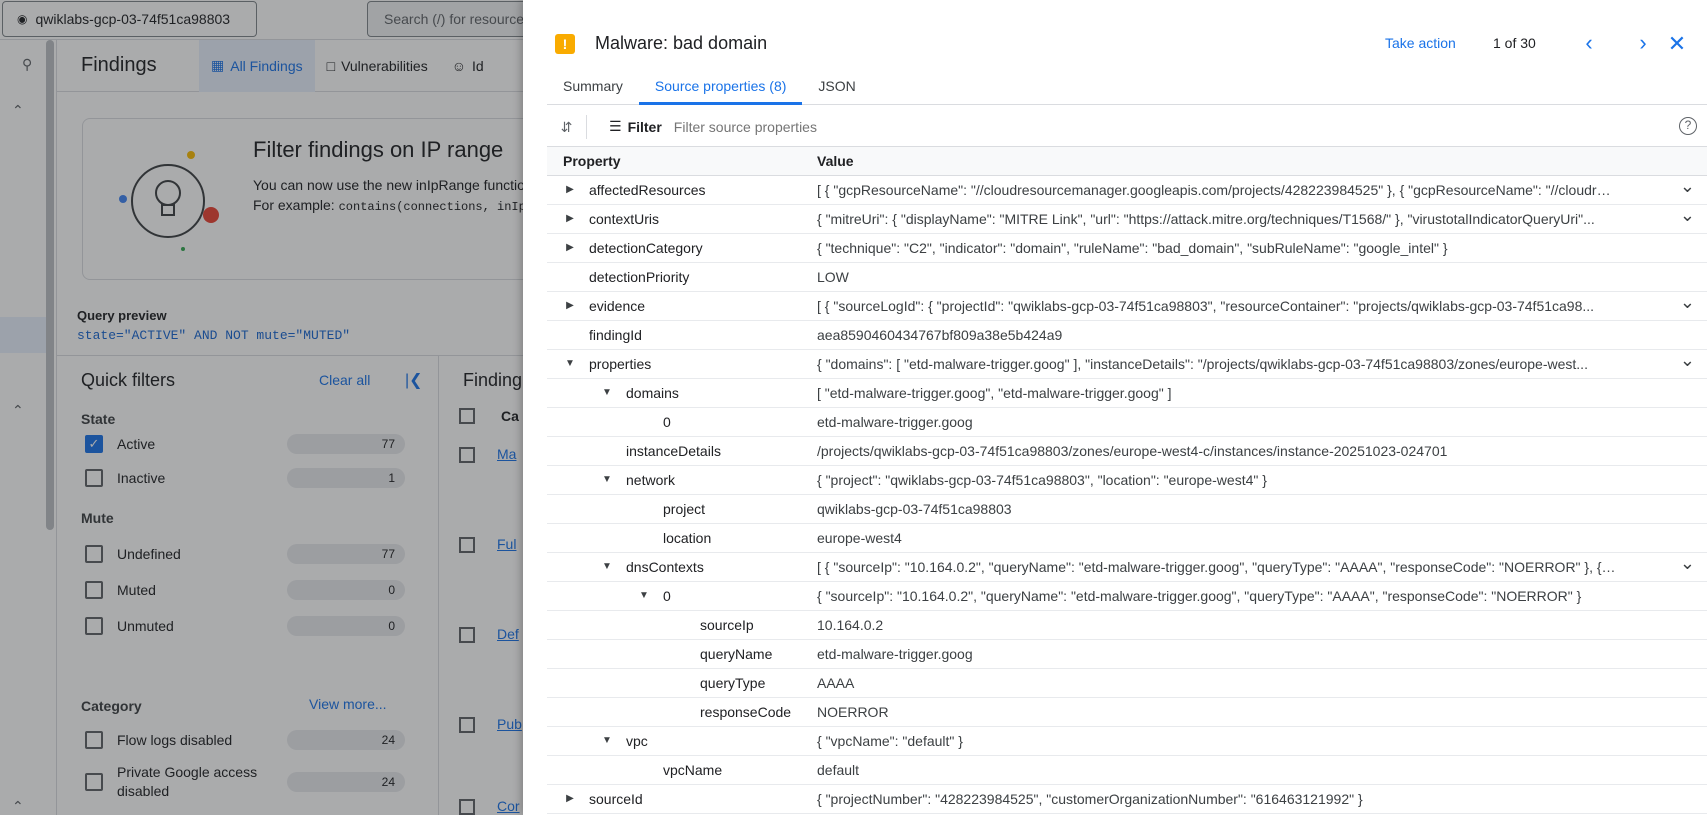 Image resolution: width=1707 pixels, height=815 pixels. What do you see at coordinates (1420, 43) in the screenshot?
I see `take-action-button: Take action` at bounding box center [1420, 43].